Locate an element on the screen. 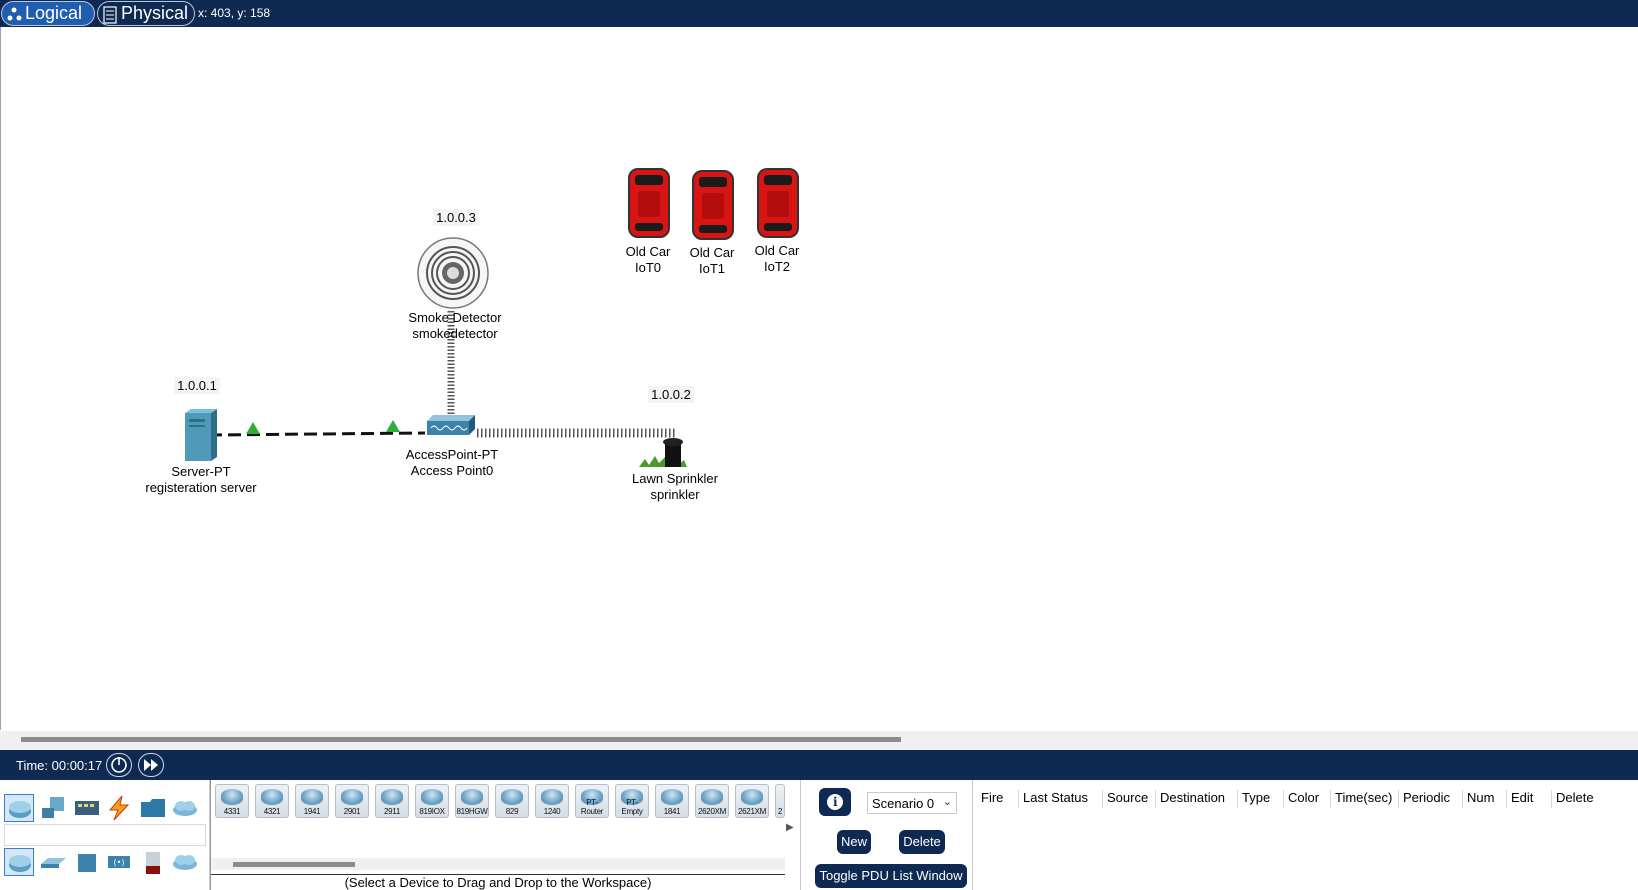  toggle-pdu-list-button: Toggle PDU List Window is located at coordinates (891, 876).